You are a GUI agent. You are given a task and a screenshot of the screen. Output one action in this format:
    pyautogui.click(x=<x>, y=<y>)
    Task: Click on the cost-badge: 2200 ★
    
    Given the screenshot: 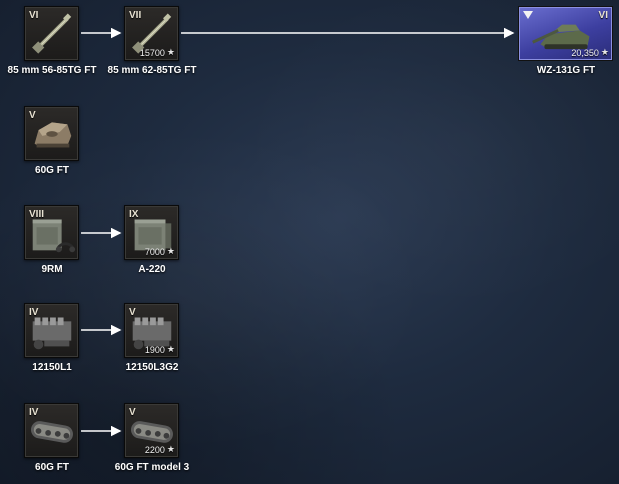 What is the action you would take?
    pyautogui.click(x=160, y=449)
    